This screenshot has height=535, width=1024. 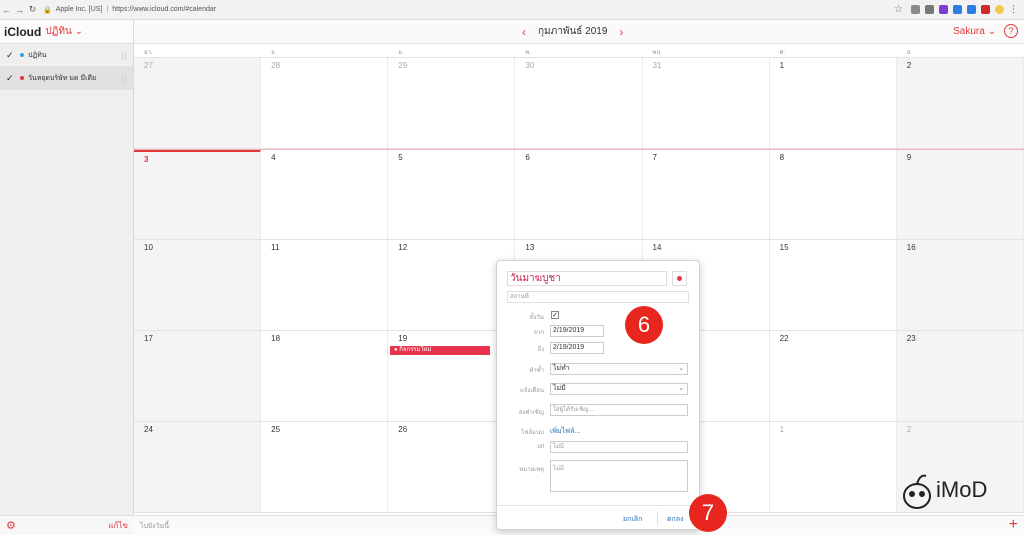 I want to click on day-cell: 22, so click(x=833, y=376).